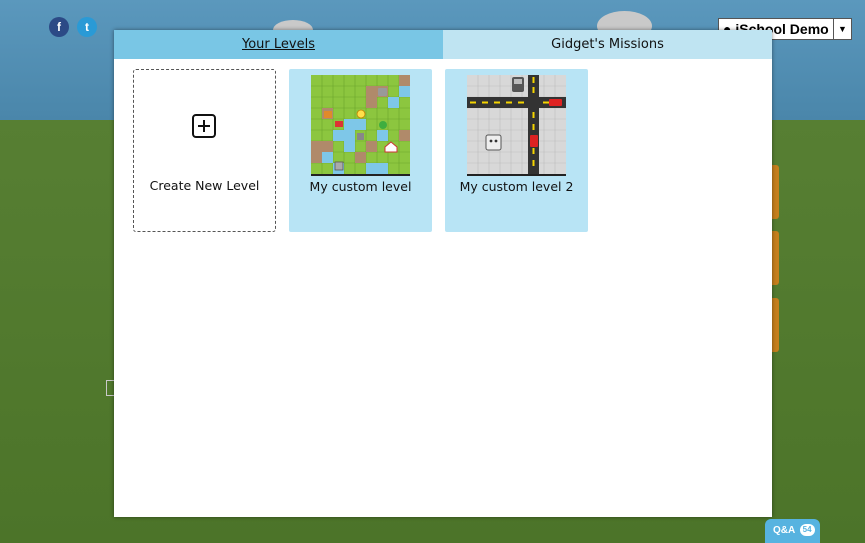  I want to click on level-label: My custom level 2, so click(516, 186).